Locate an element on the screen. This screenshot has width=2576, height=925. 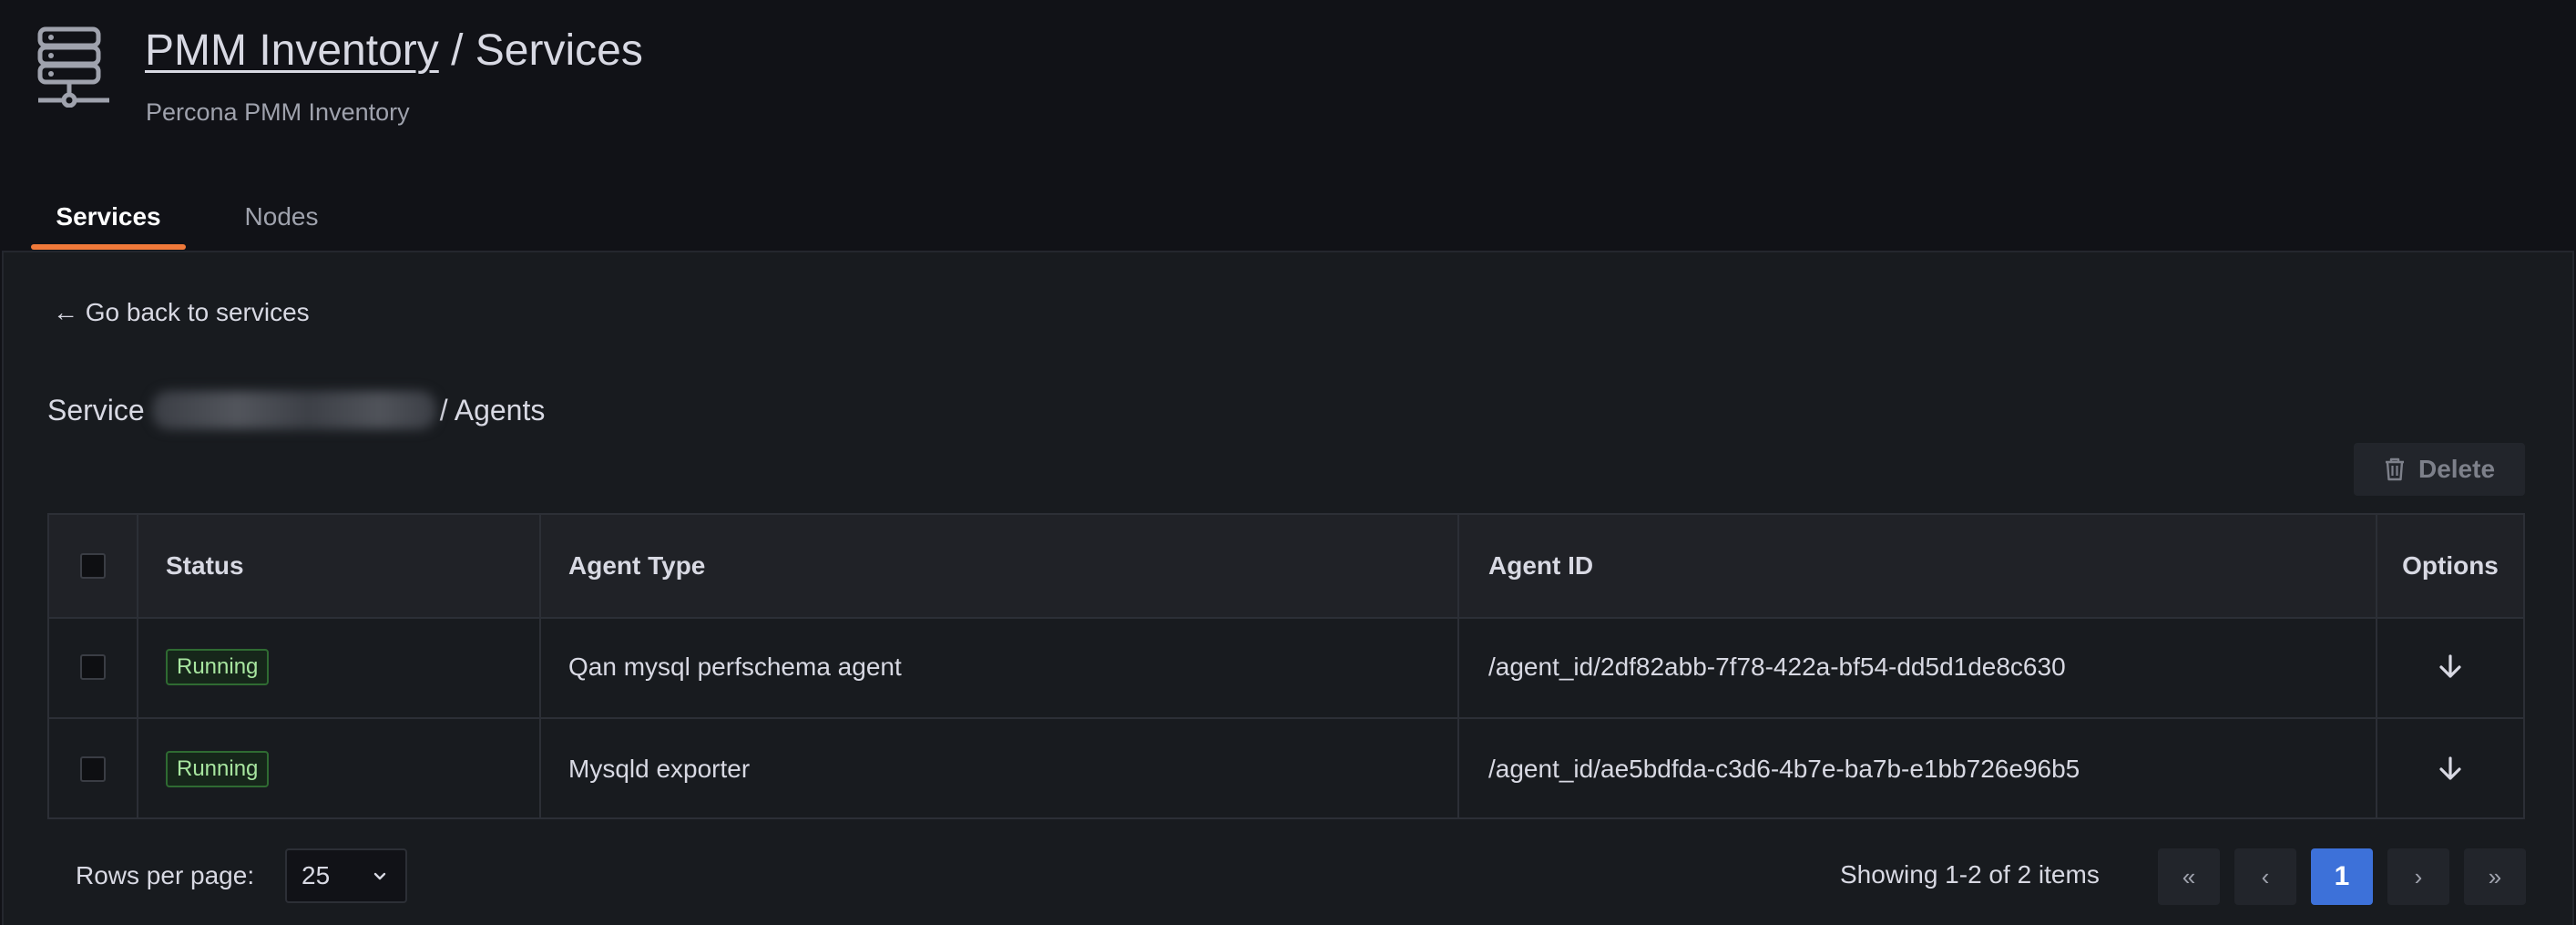
page-number: 1 is located at coordinates (2342, 876).